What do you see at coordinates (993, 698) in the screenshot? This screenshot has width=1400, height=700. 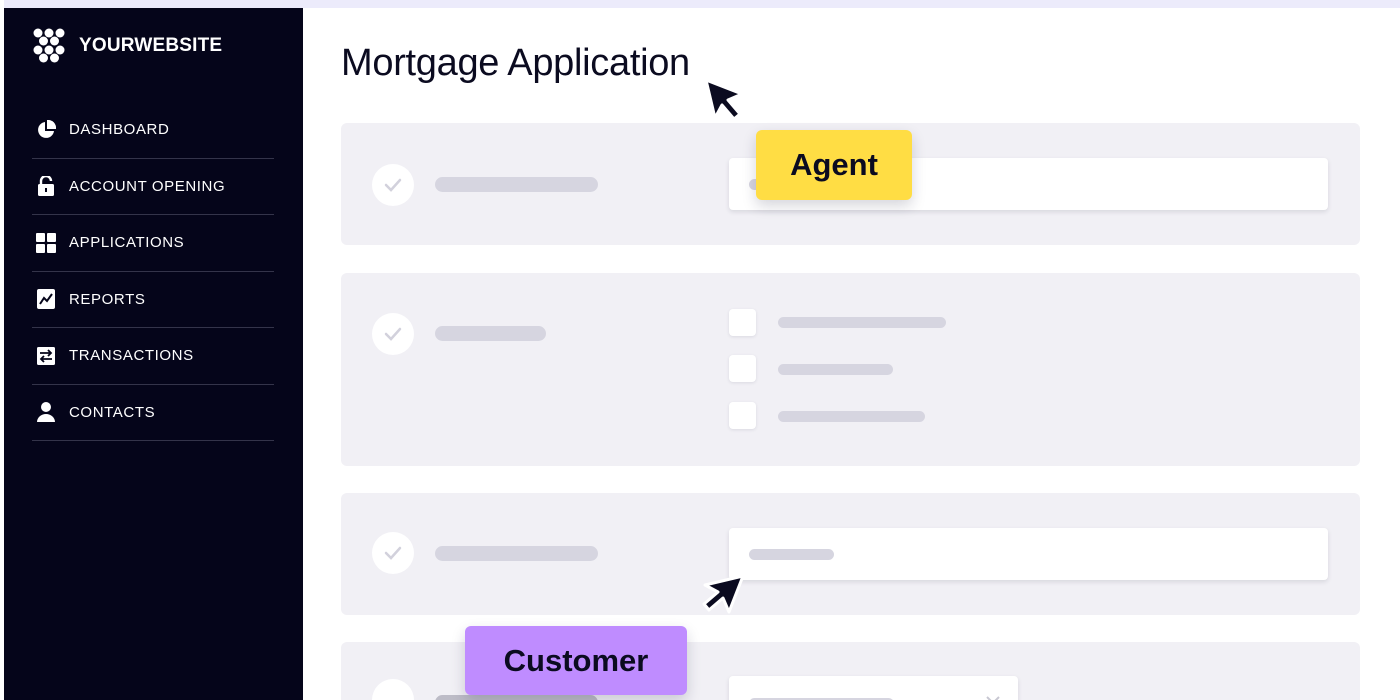 I see `chevron-down-icon` at bounding box center [993, 698].